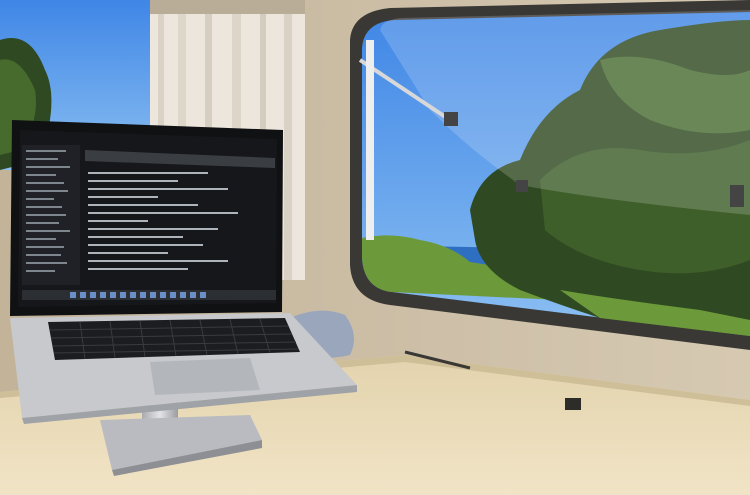 The image size is (750, 495). I want to click on trackpad, so click(205, 376).